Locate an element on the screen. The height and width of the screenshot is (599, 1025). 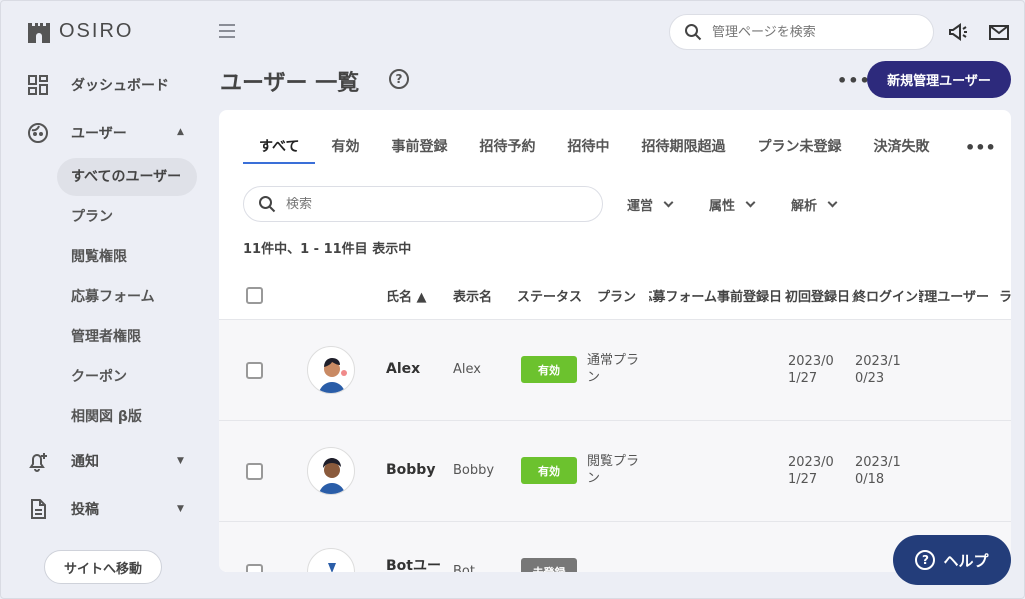
question-icon: ? is located at coordinates (925, 560).